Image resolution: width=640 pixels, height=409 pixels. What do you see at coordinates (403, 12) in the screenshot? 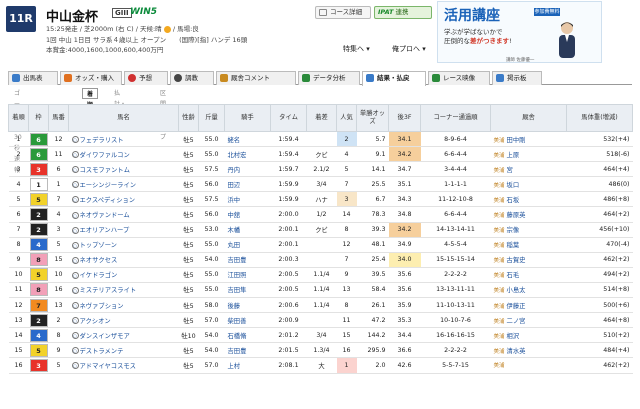
I see `ipat-link-button: IPAT 連携` at bounding box center [403, 12].